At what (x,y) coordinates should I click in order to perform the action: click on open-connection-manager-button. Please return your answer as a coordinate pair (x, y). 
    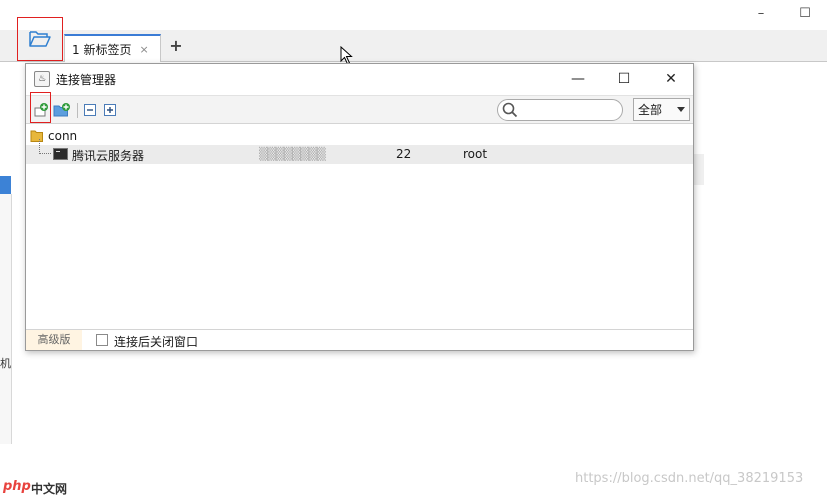
    Looking at the image, I should click on (40, 39).